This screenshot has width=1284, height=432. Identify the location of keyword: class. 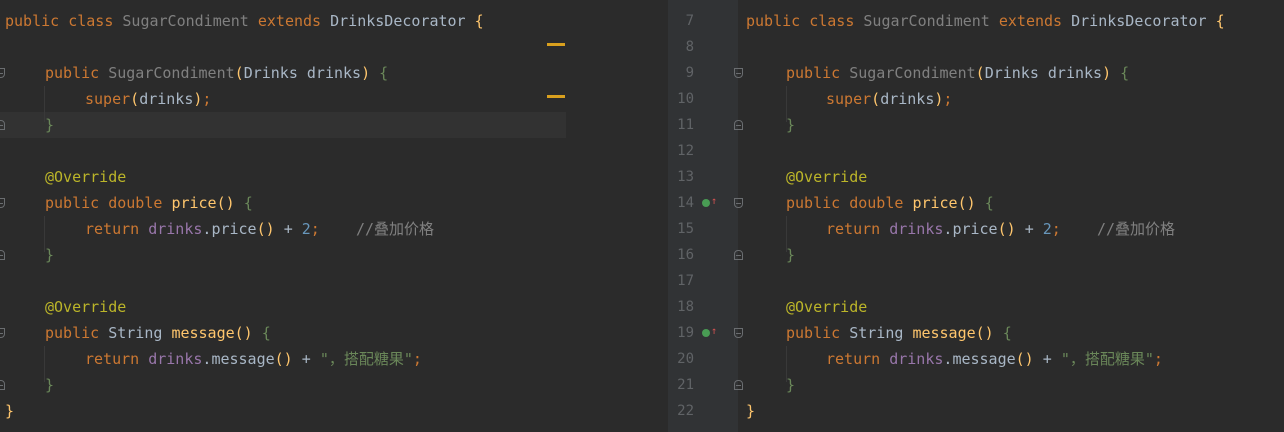
(91, 21).